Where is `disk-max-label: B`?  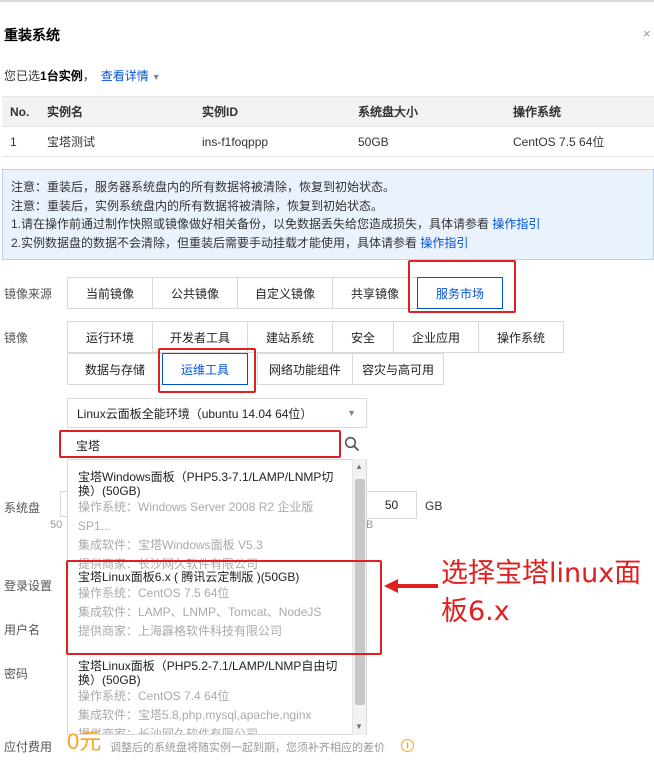
disk-max-label: B is located at coordinates (370, 525).